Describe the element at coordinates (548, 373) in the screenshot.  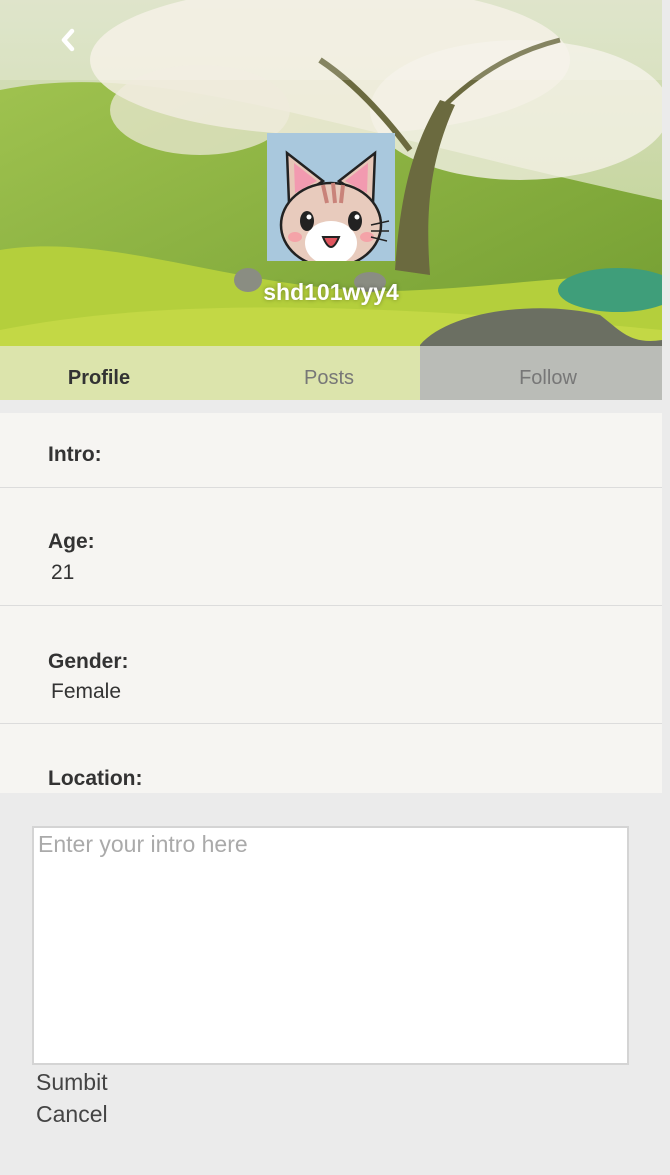
I see `tab-follow: Follow` at that location.